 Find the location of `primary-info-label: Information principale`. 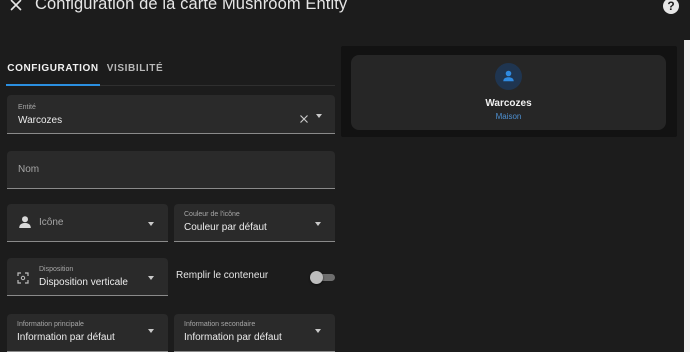

primary-info-label: Information principale is located at coordinates (50, 324).